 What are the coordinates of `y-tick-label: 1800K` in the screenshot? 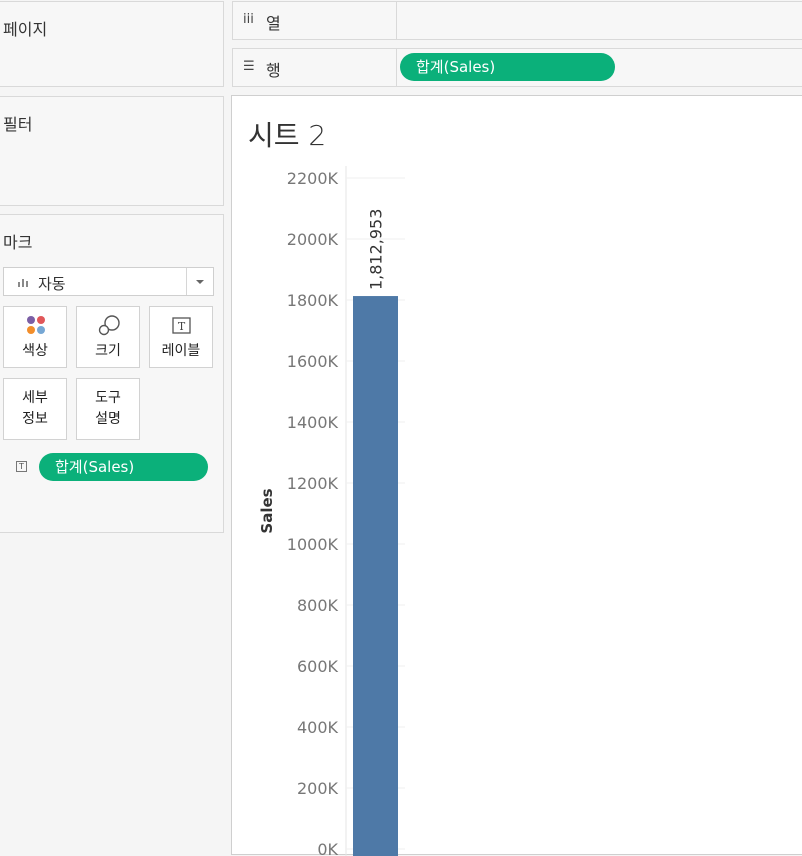 It's located at (313, 300).